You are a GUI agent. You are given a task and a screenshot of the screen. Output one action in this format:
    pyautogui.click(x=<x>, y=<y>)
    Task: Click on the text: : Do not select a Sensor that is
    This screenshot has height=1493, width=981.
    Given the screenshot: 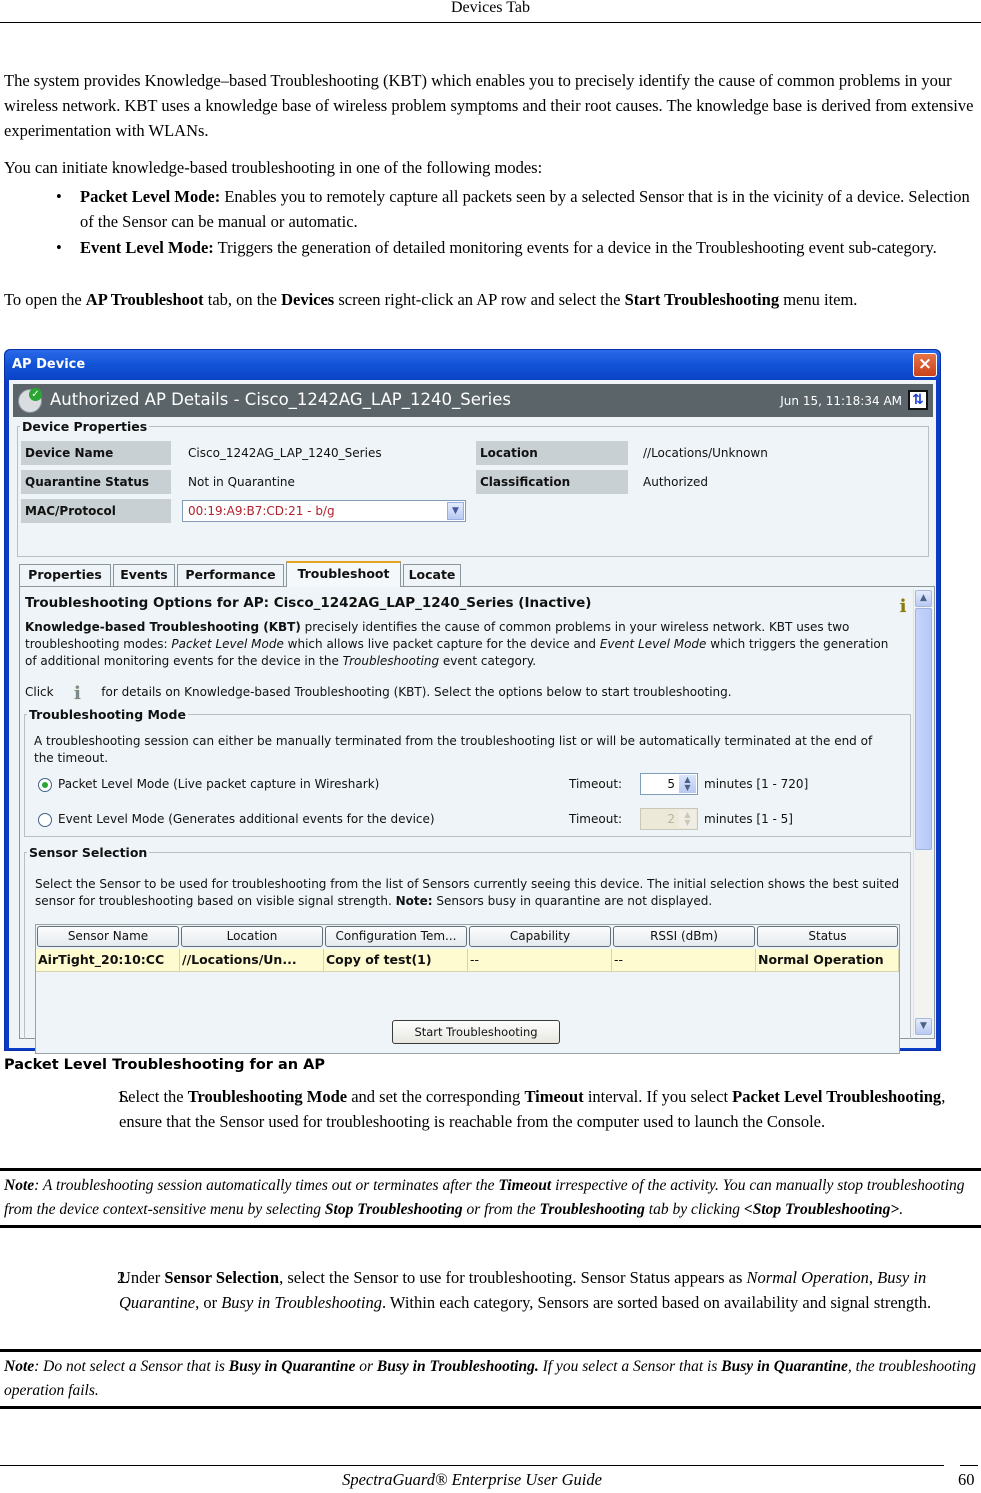 What is the action you would take?
    pyautogui.click(x=131, y=1366)
    